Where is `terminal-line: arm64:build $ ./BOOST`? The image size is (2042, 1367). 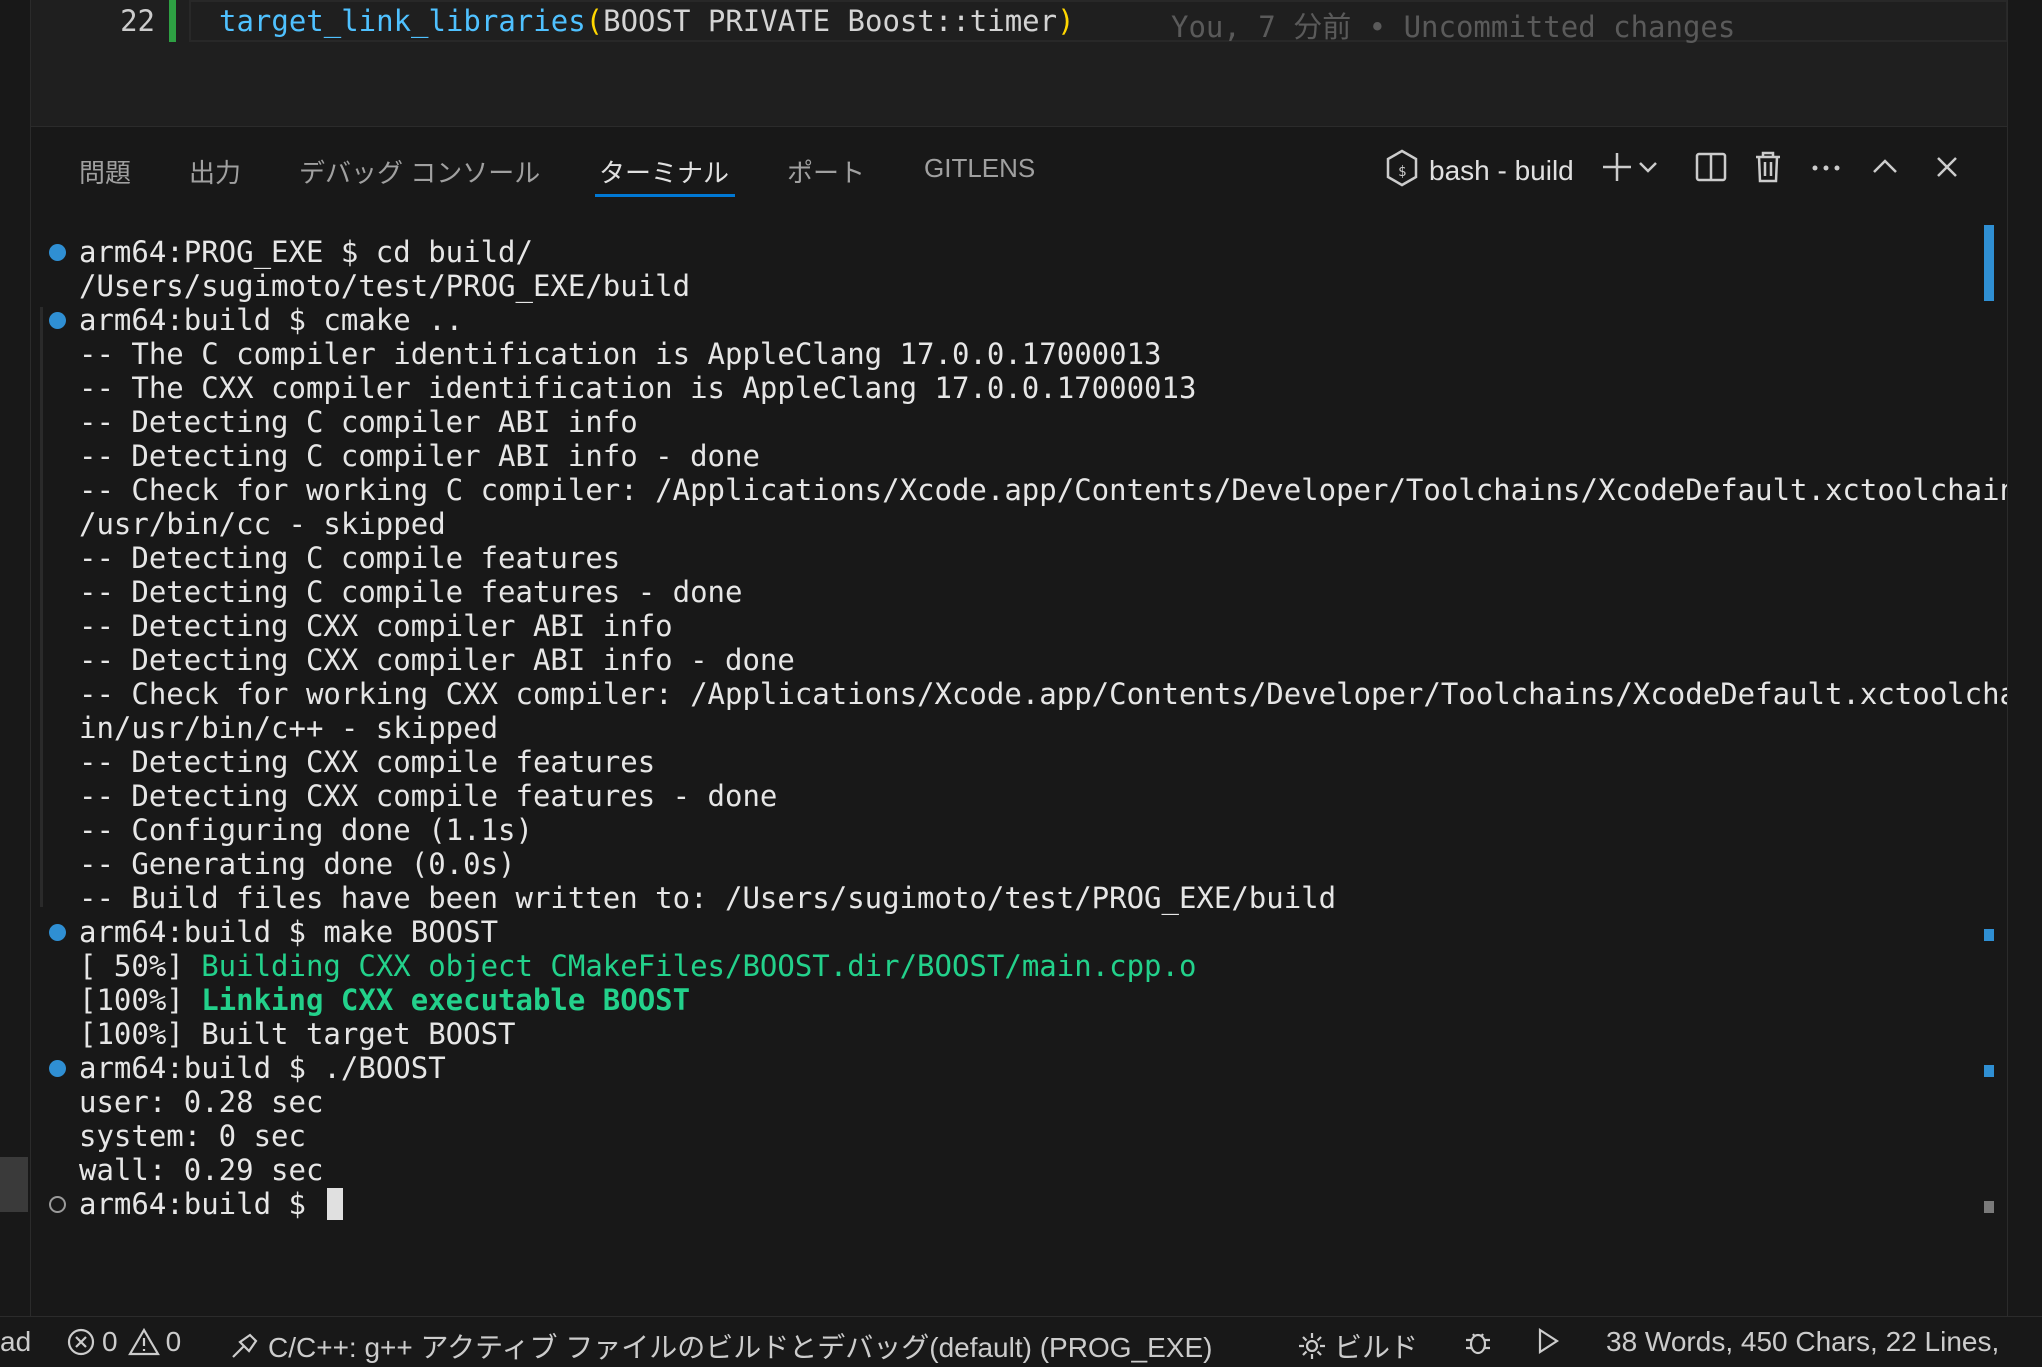 terminal-line: arm64:build $ ./BOOST is located at coordinates (262, 1068).